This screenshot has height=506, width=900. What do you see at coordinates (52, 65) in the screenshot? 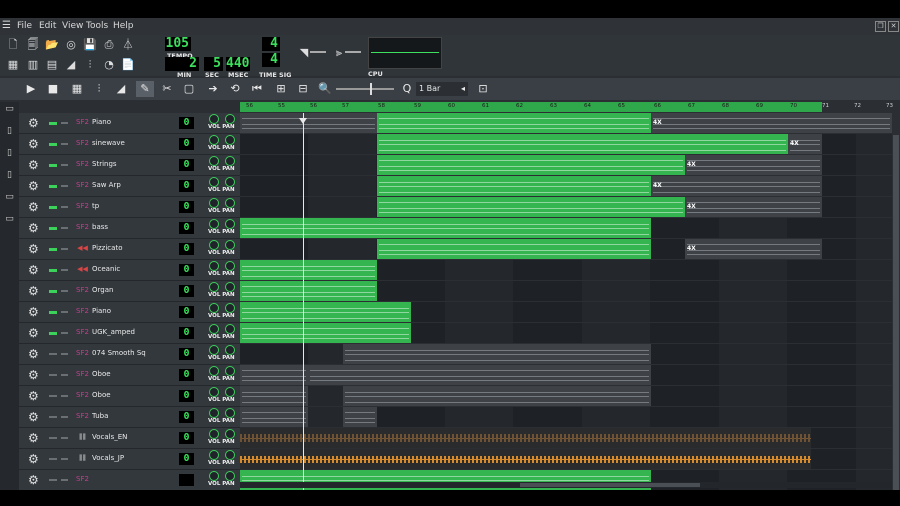
I see `piano-roll-icon: ▤` at bounding box center [52, 65].